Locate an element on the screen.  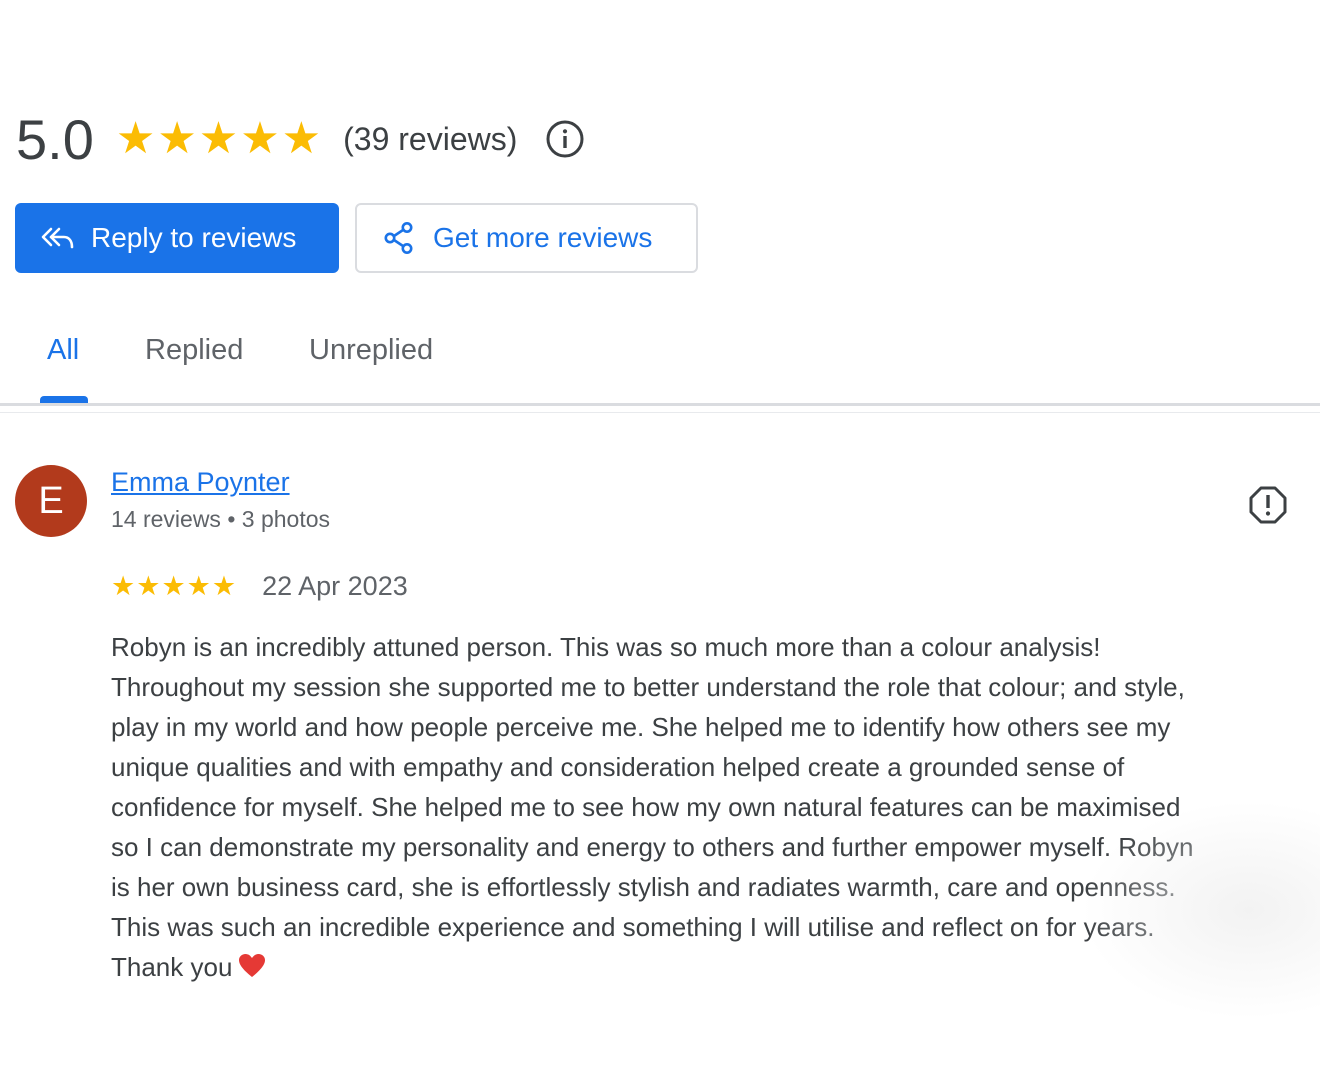
heart-icon is located at coordinates (252, 963).